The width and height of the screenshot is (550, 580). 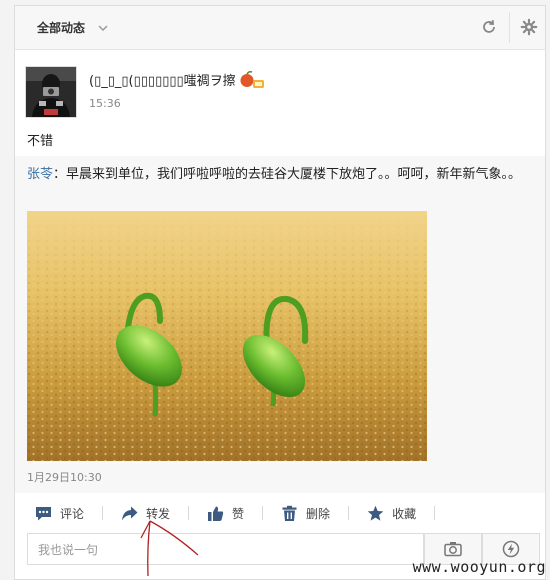 I want to click on forward-icon, so click(x=130, y=513).